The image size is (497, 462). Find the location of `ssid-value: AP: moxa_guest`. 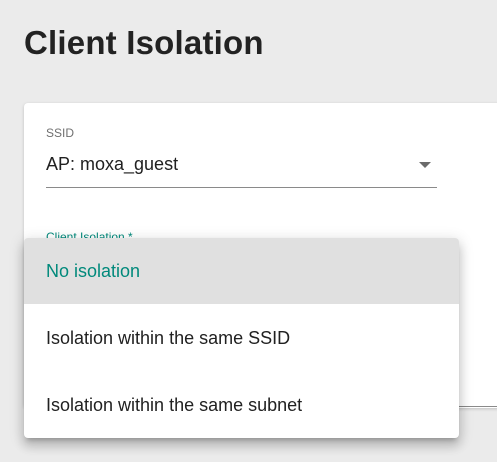

ssid-value: AP: moxa_guest is located at coordinates (112, 164).